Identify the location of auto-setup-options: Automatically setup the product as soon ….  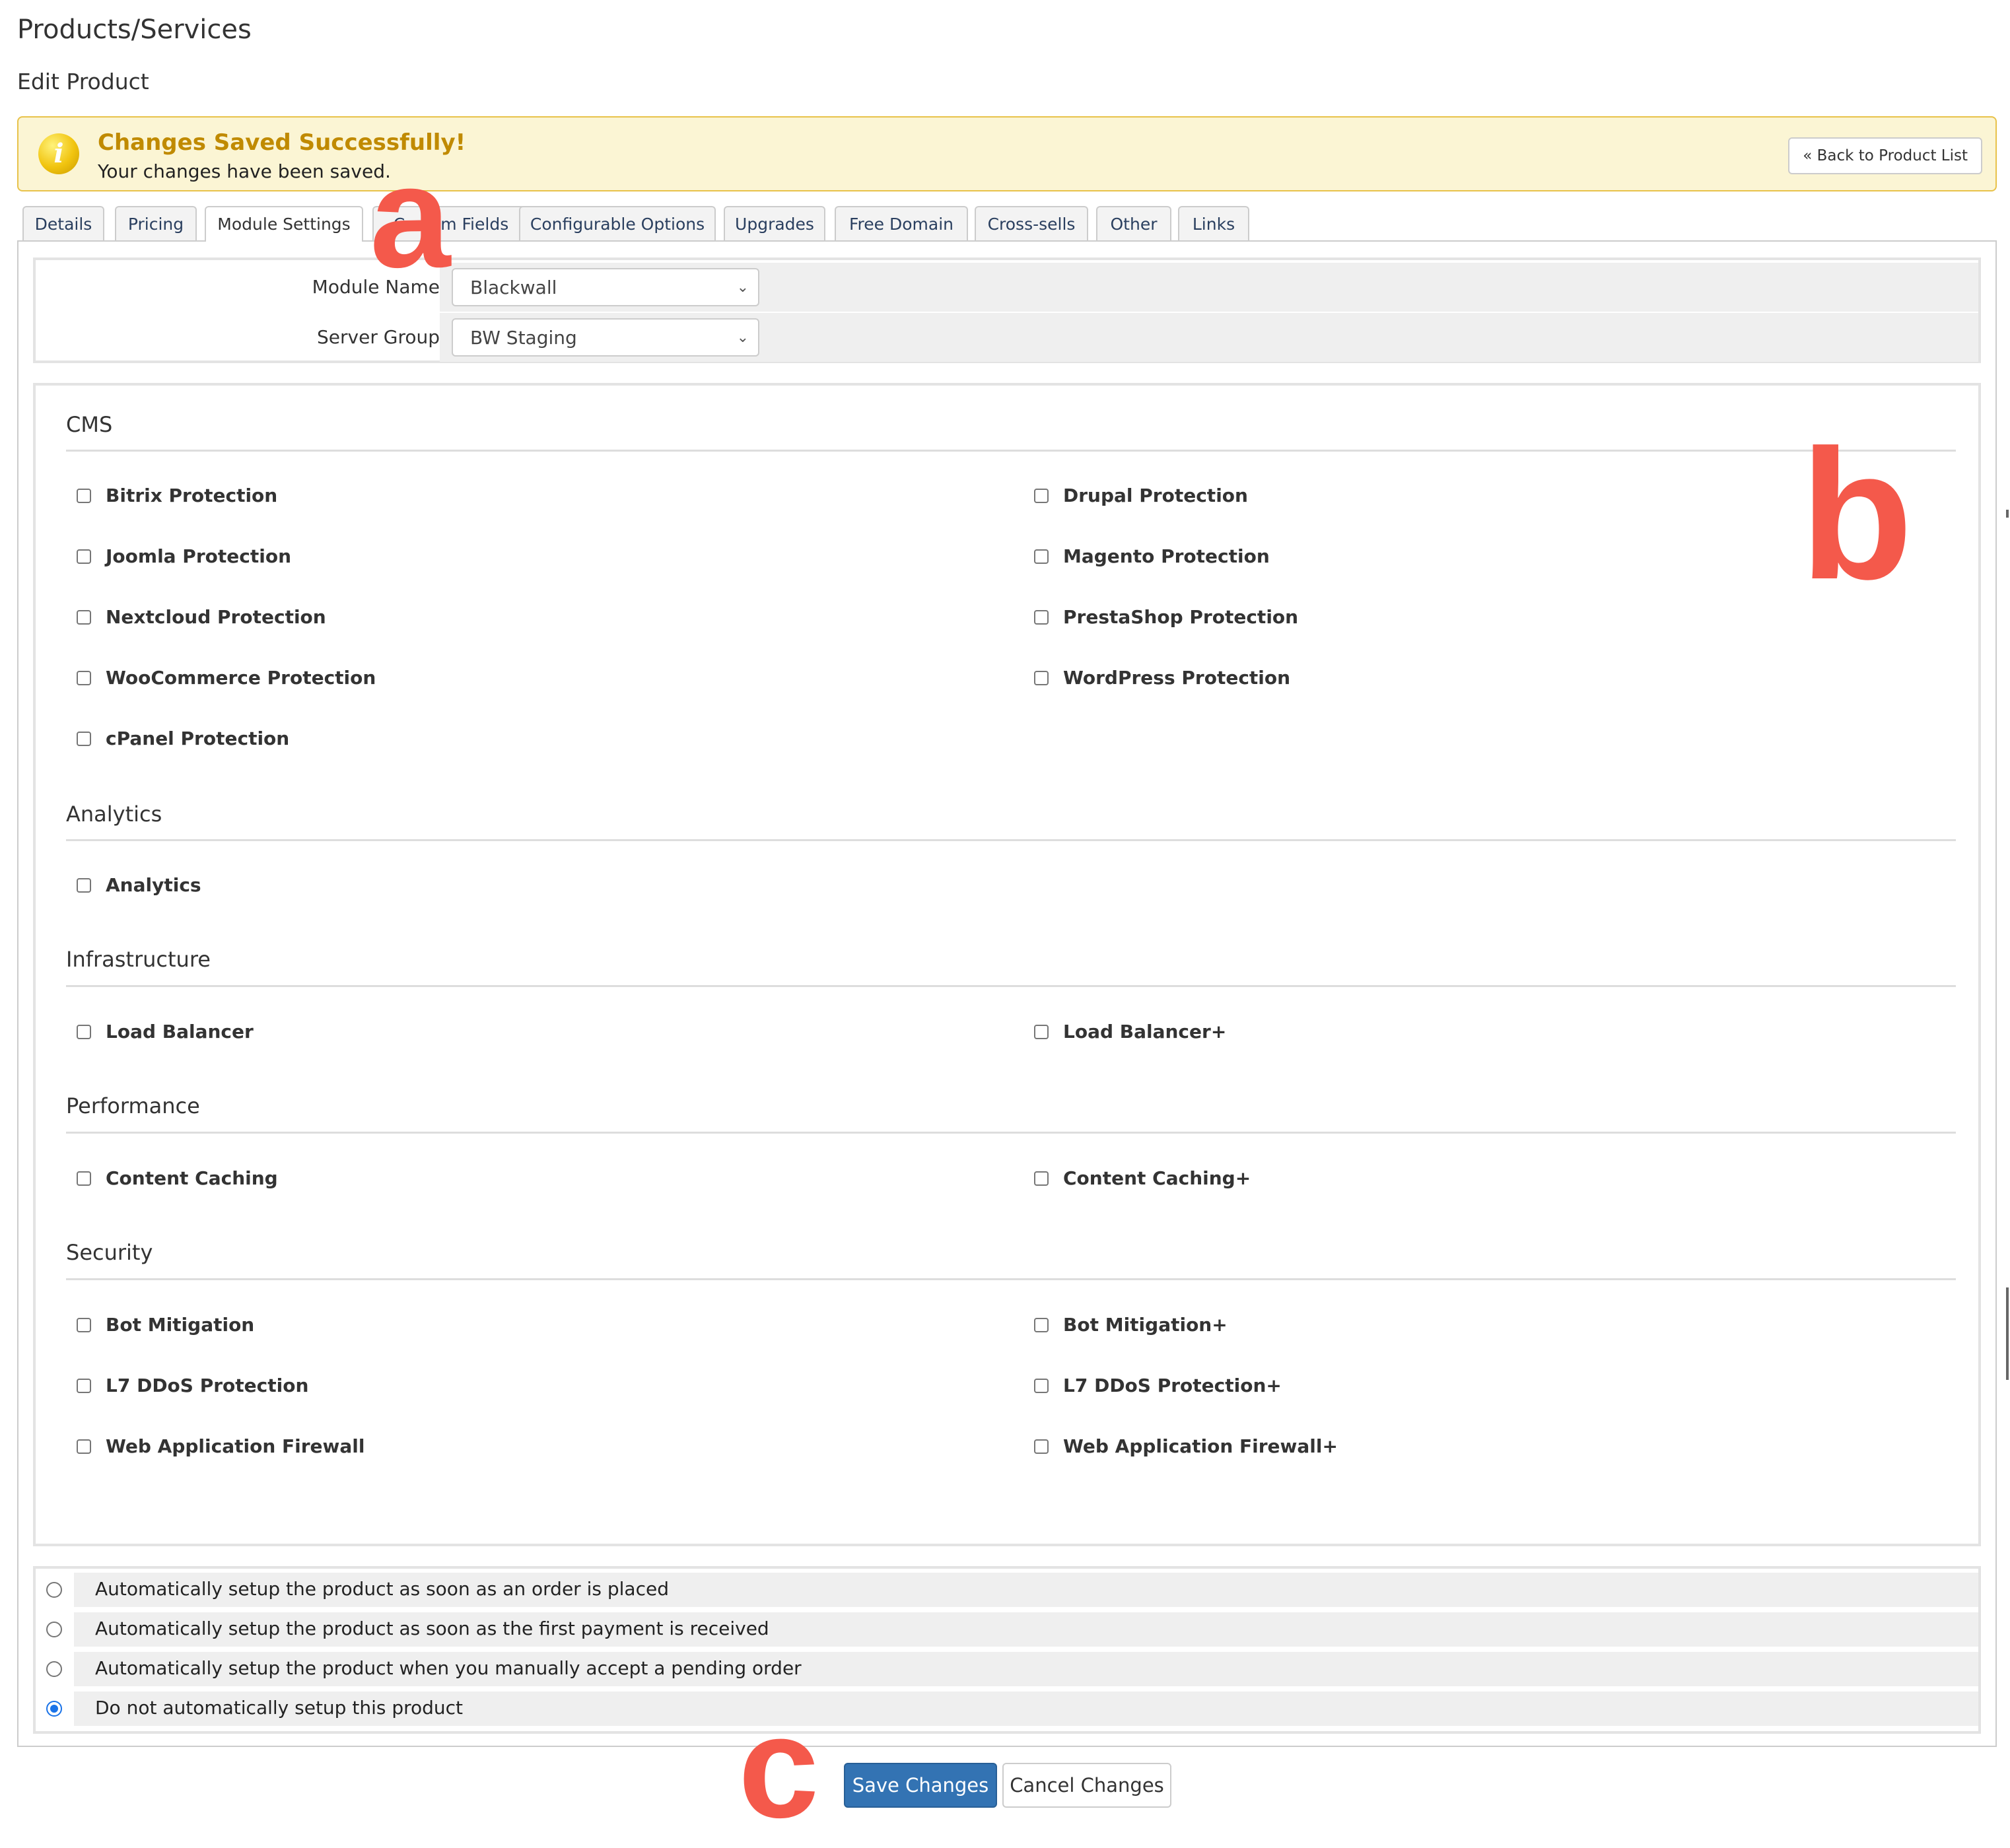
(1007, 1650).